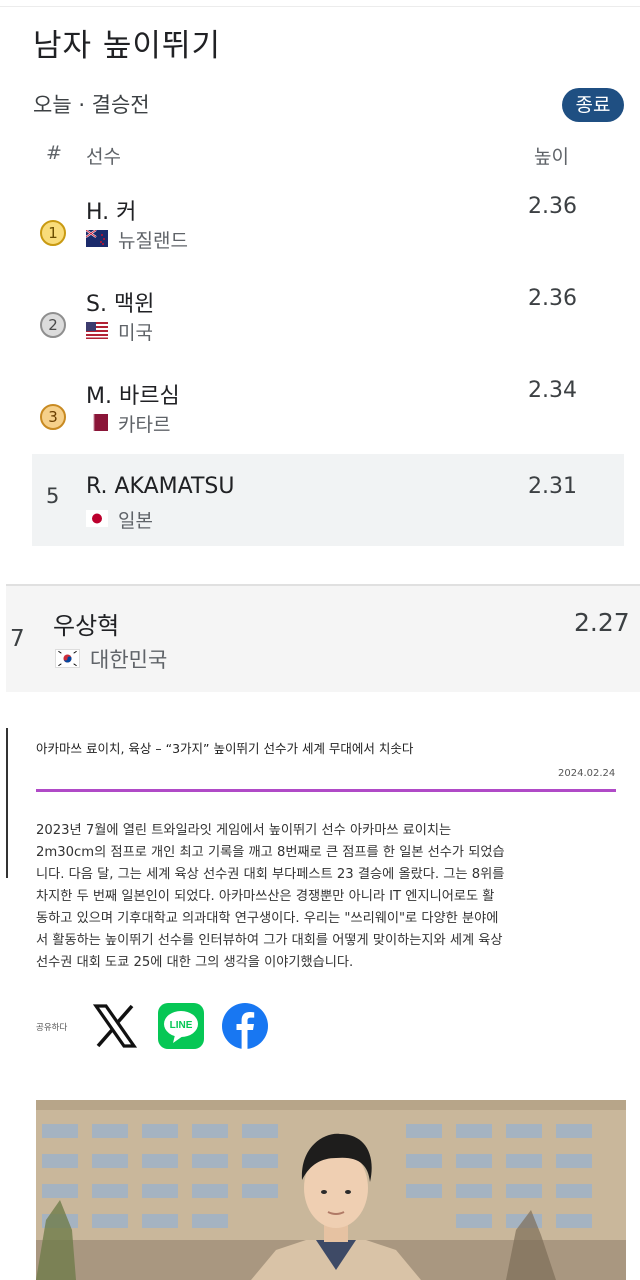 This screenshot has height=1280, width=640. Describe the element at coordinates (129, 660) in the screenshot. I see `country-name: 대한민국` at that location.